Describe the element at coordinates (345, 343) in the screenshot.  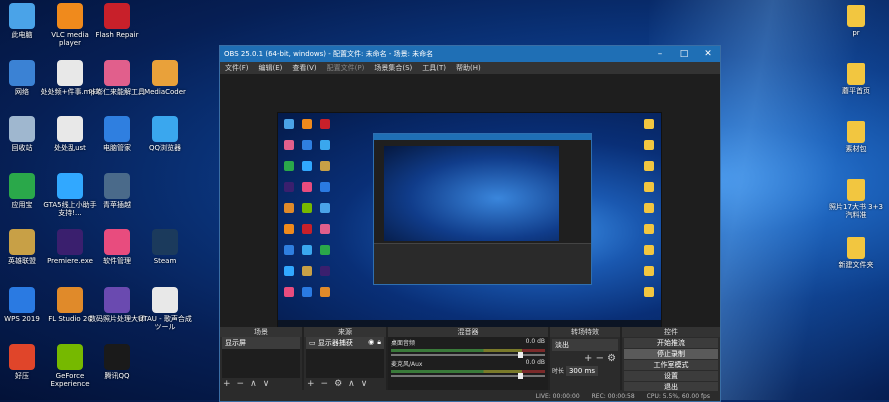
I see `source-item: ▭ 显示器捕获 🔒︎ ◉` at that location.